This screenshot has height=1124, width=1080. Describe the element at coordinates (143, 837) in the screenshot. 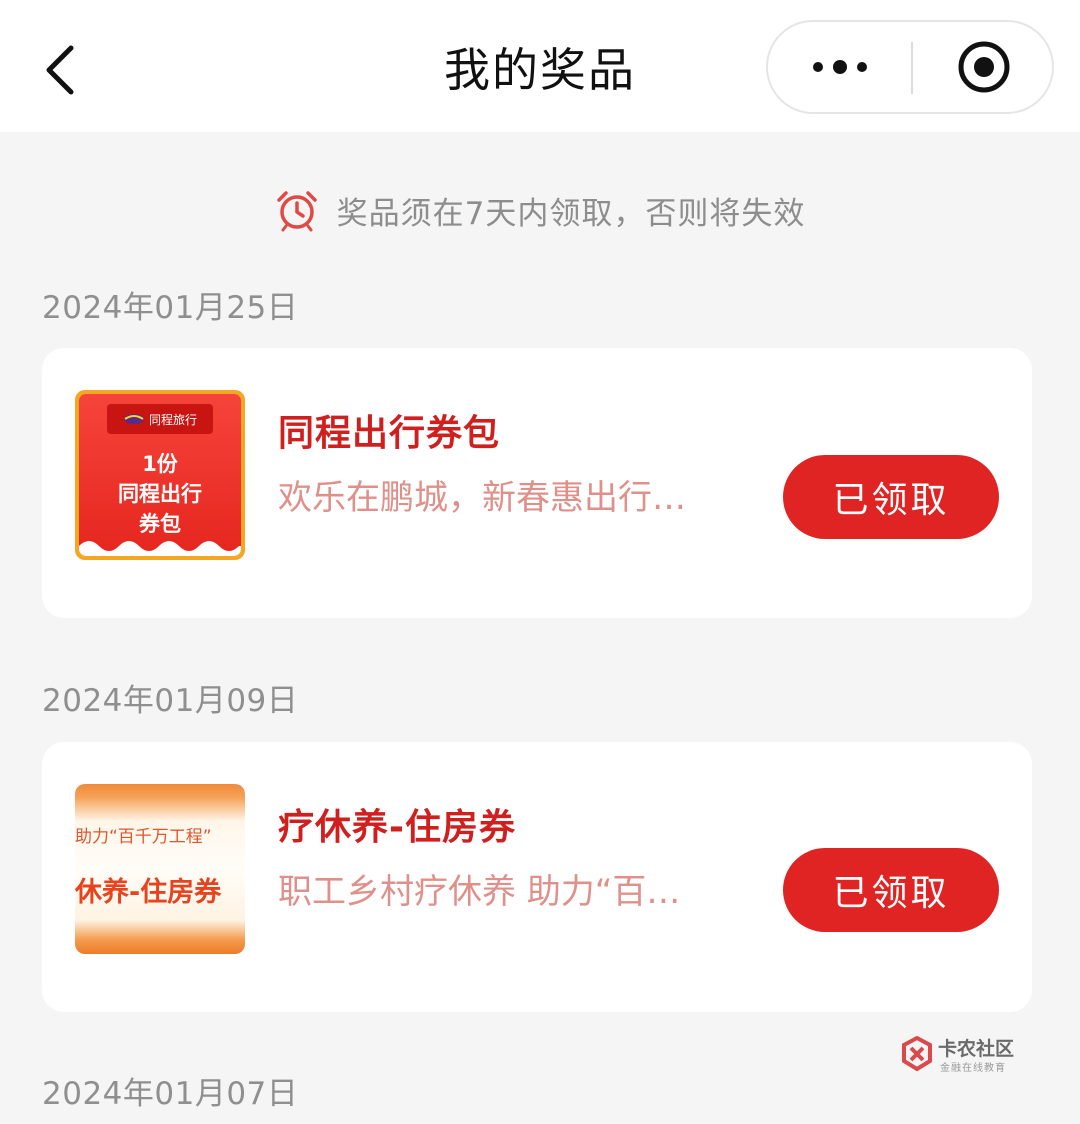

I see `thumbnail-text: 助力“百千万工程”` at that location.